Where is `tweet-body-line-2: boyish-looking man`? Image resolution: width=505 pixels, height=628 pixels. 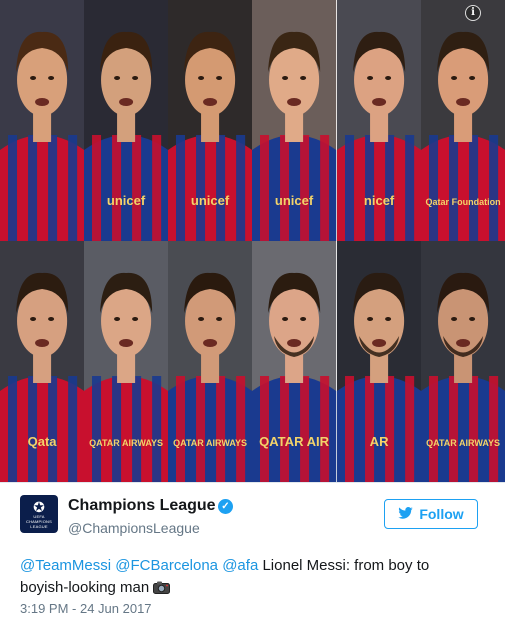 tweet-body-line-2: boyish-looking man is located at coordinates (87, 587).